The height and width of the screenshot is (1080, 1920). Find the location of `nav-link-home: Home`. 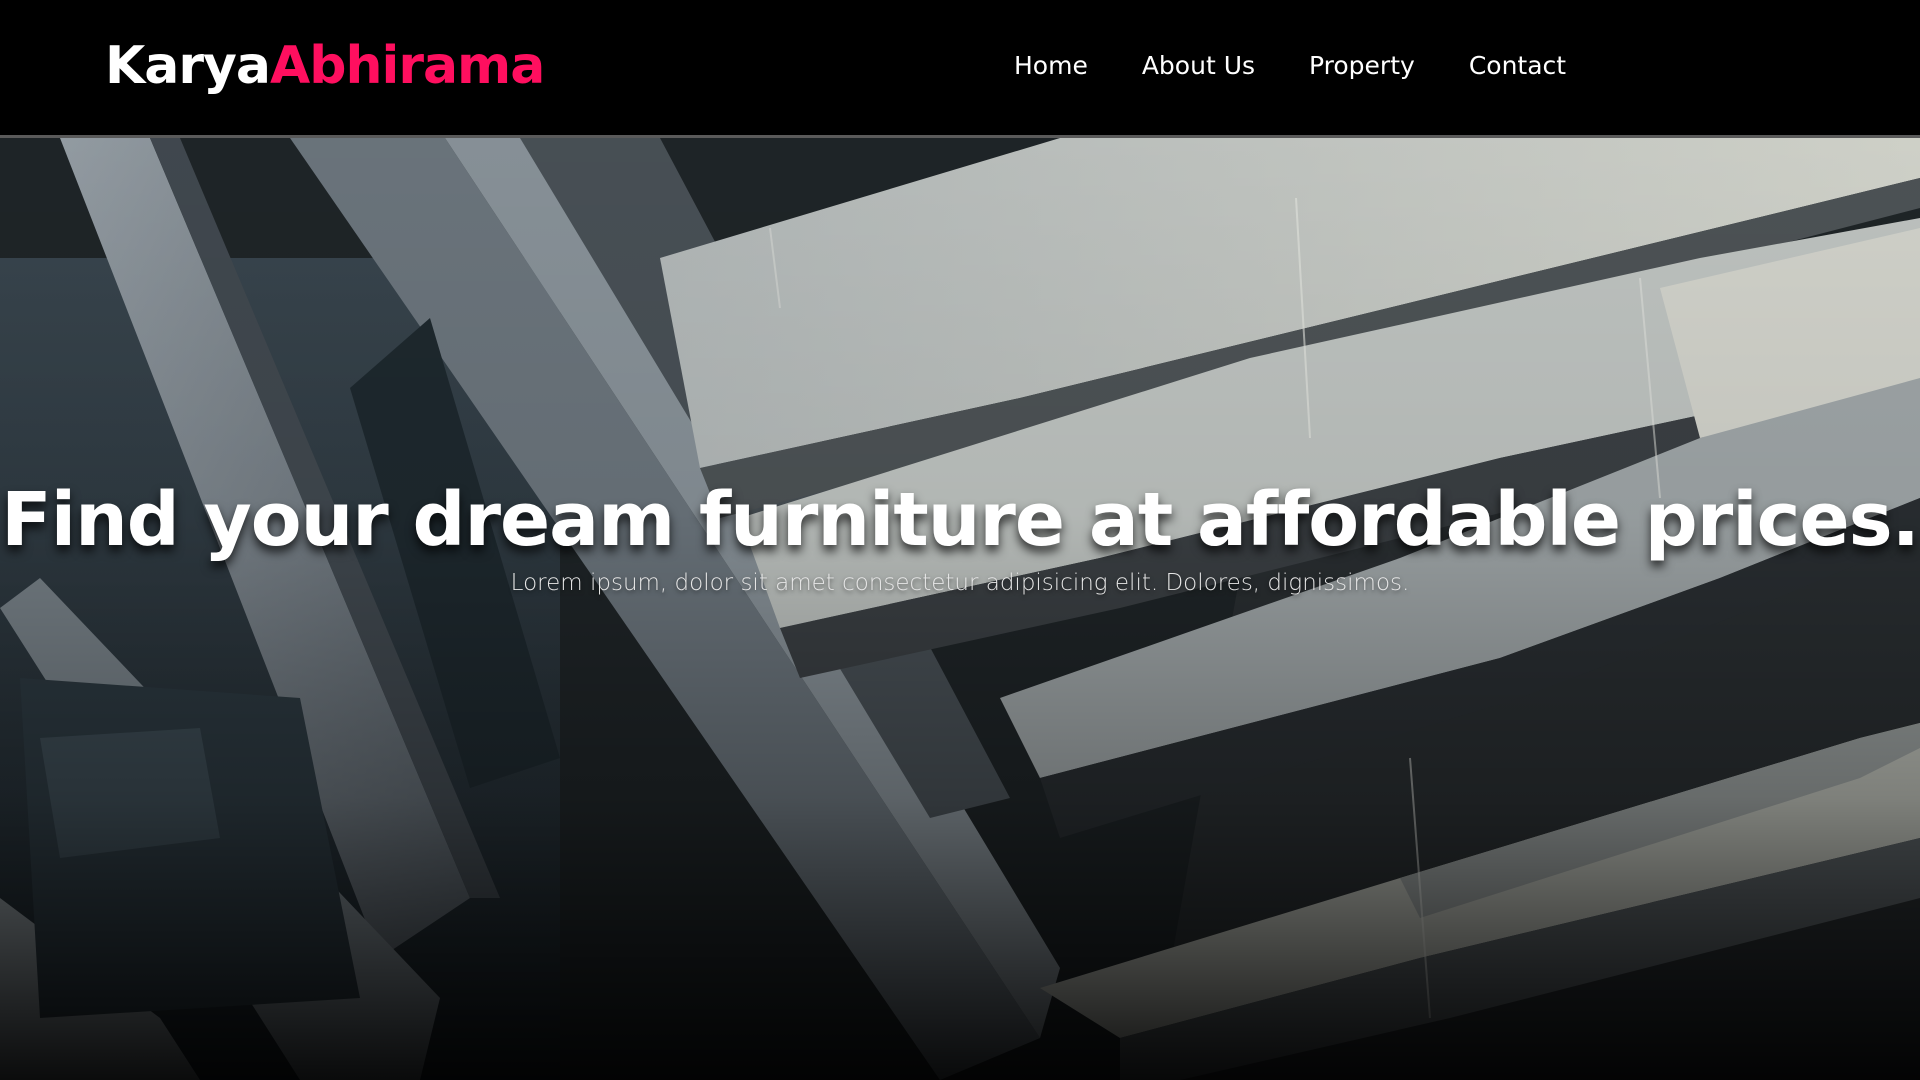

nav-link-home: Home is located at coordinates (1051, 66).